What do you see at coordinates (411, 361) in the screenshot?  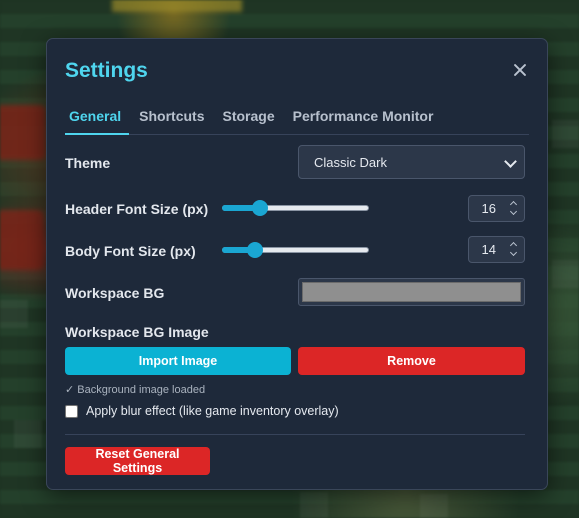 I see `remove-image-button: Remove` at bounding box center [411, 361].